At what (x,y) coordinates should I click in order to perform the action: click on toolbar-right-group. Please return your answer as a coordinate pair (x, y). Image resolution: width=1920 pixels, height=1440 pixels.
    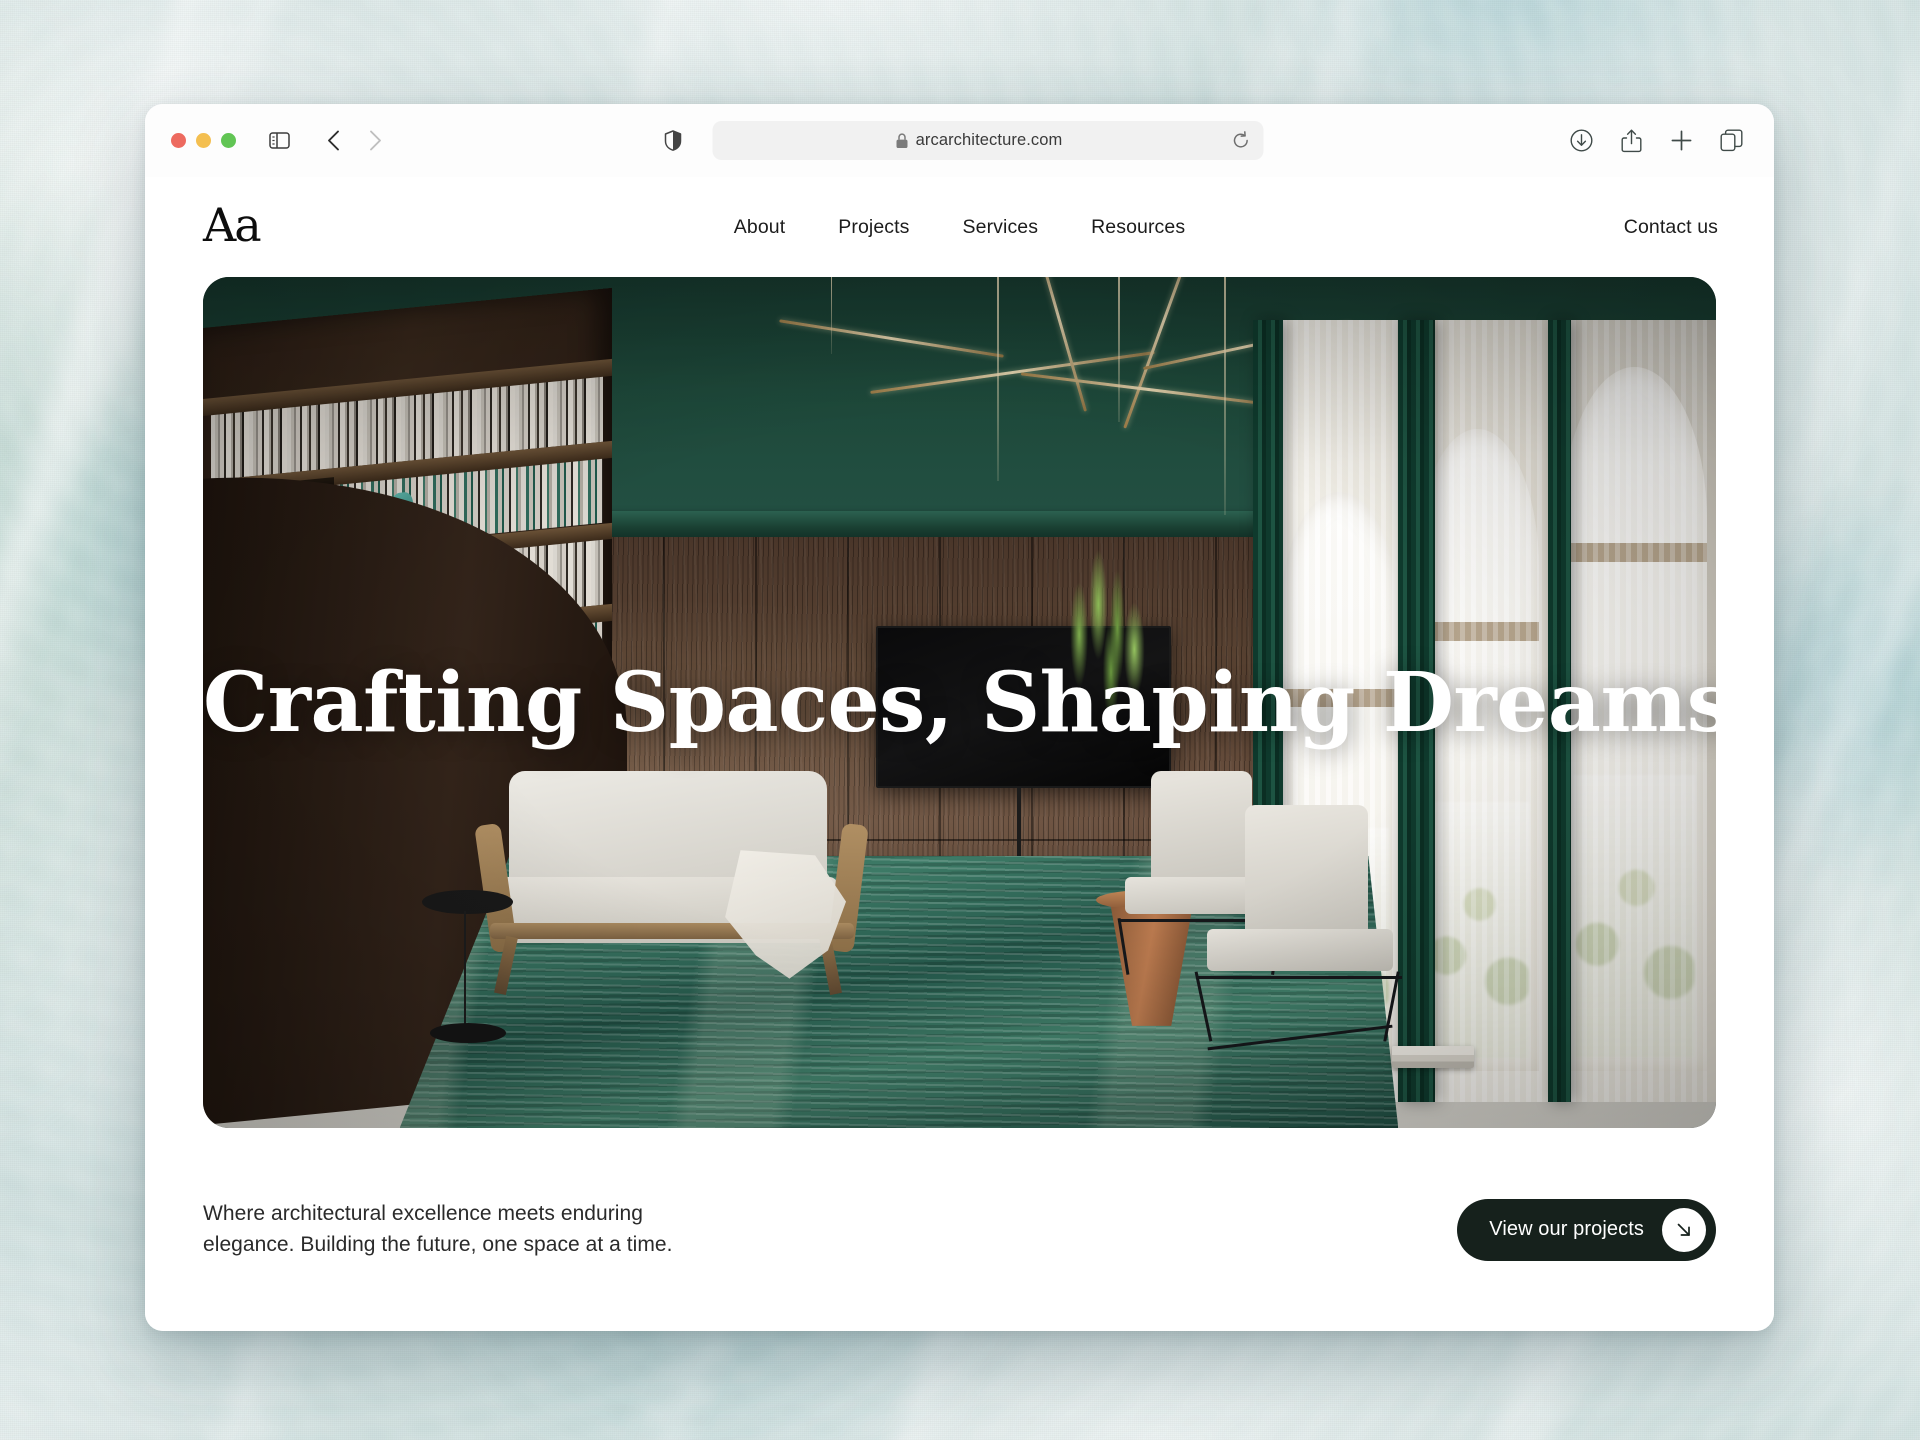
    Looking at the image, I should click on (1656, 141).